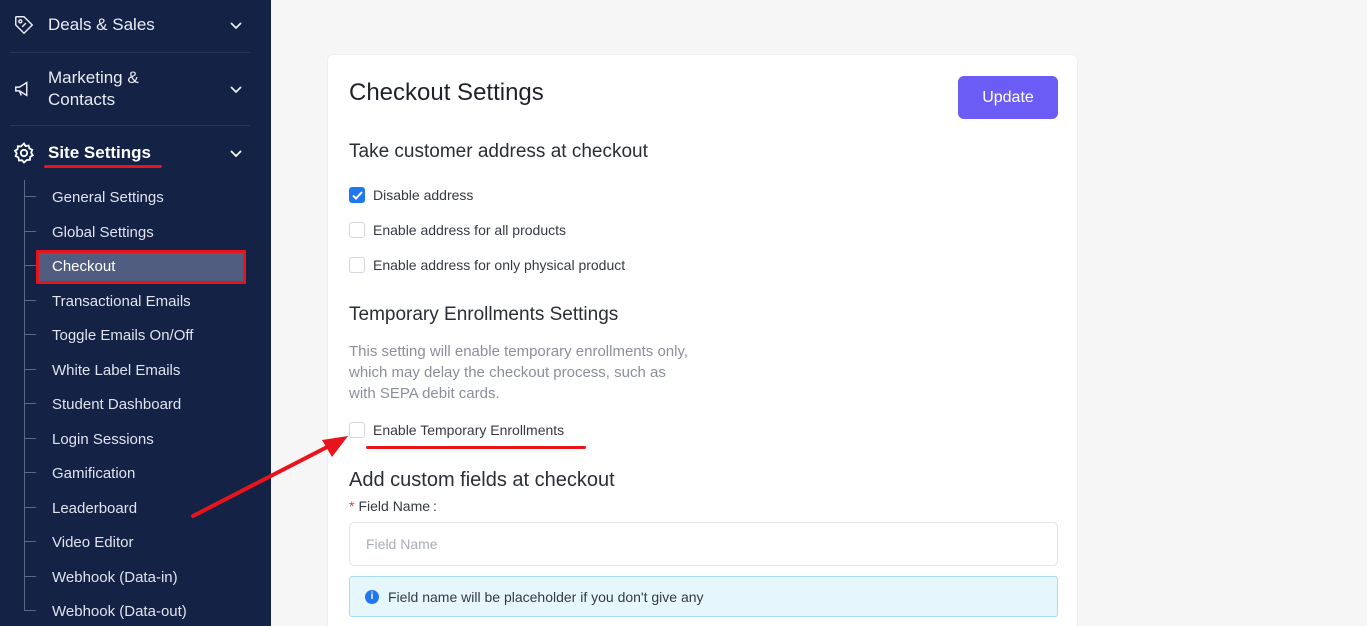 The height and width of the screenshot is (626, 1367). I want to click on sidebar-section-label: Deals & Sales, so click(101, 24).